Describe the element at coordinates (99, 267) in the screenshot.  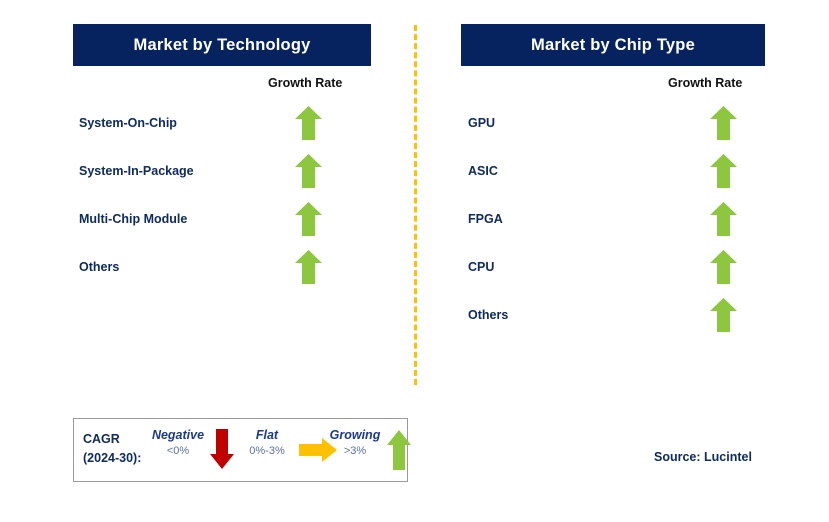
I see `row-label-others-technology: Others` at that location.